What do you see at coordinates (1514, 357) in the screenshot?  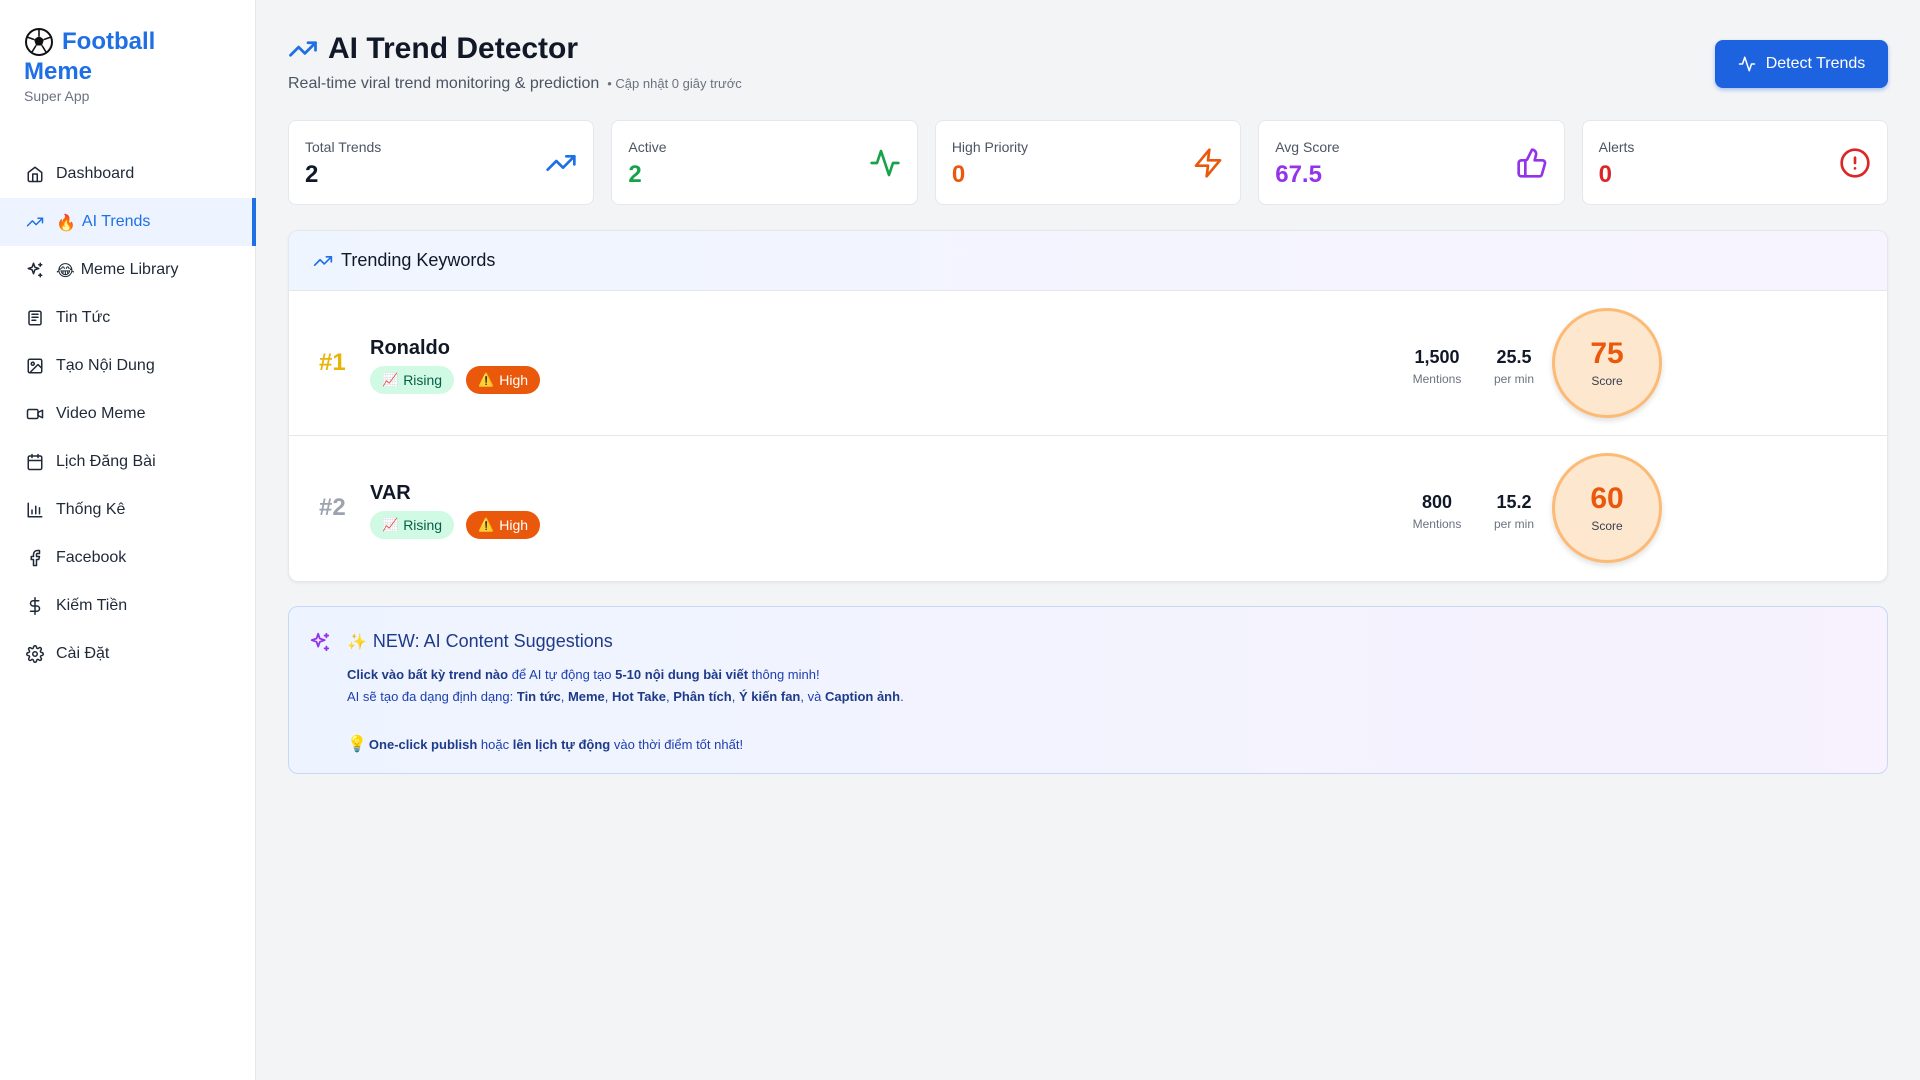 I see `rate-value: 25.5` at bounding box center [1514, 357].